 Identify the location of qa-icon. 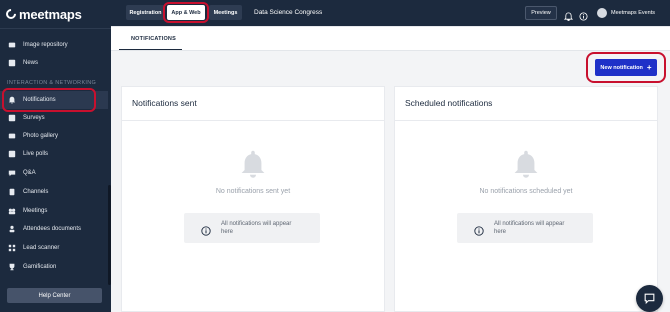
(12, 173).